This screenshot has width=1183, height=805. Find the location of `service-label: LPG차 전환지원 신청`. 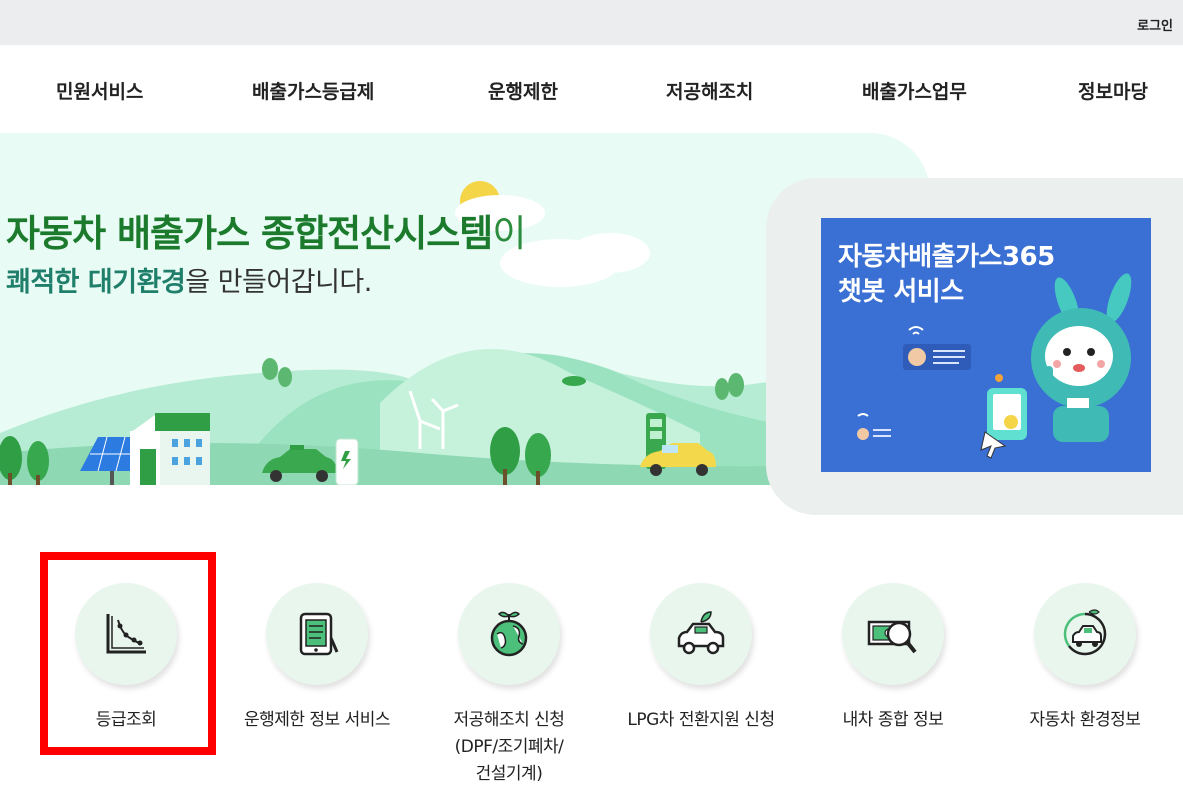

service-label: LPG차 전환지원 신청 is located at coordinates (701, 720).